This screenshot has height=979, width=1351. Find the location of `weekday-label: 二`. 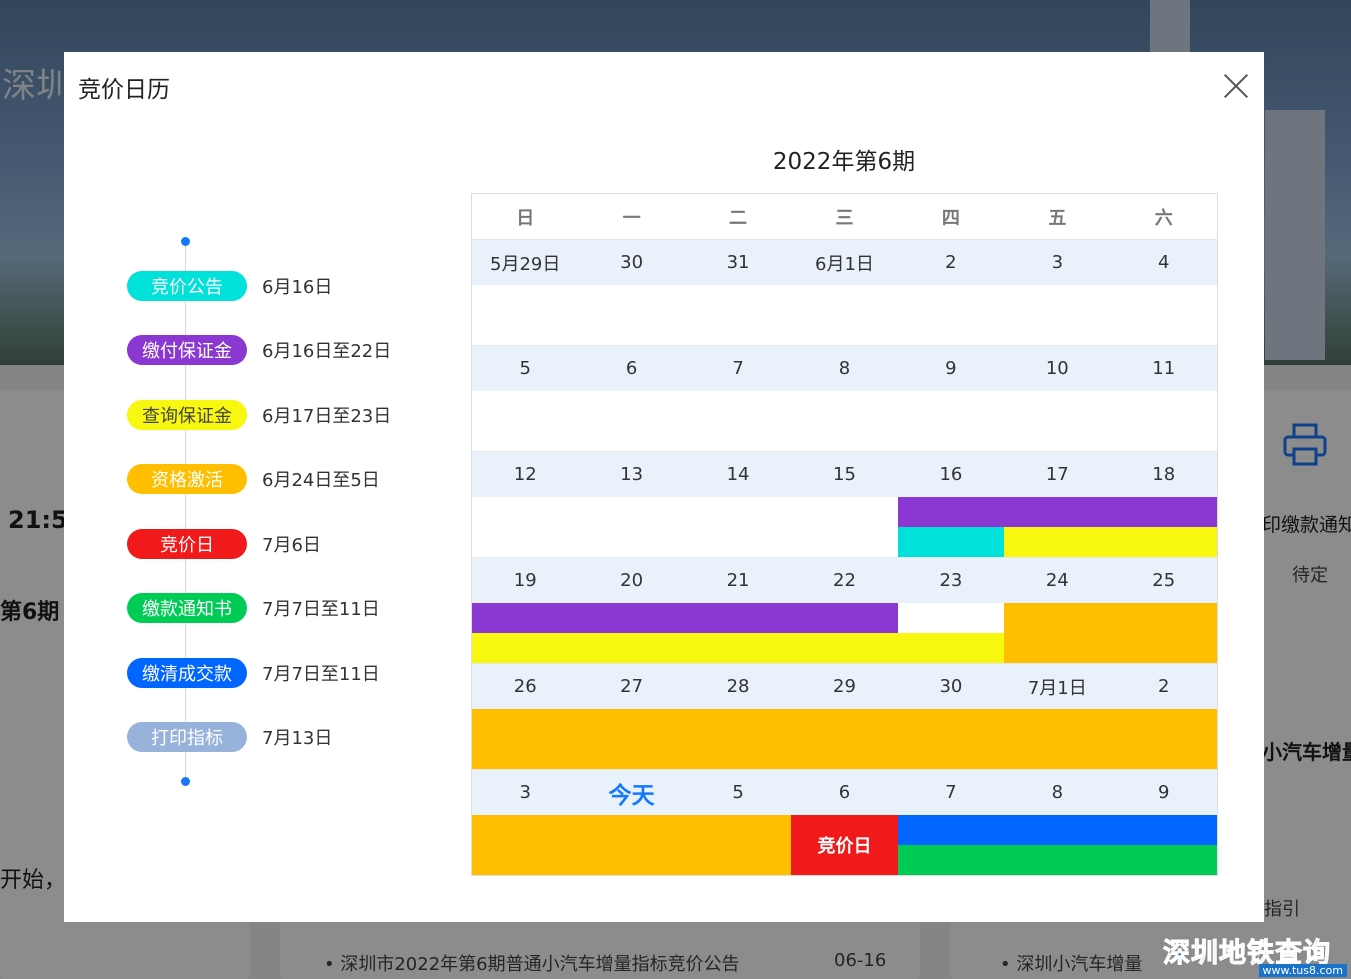

weekday-label: 二 is located at coordinates (738, 218).